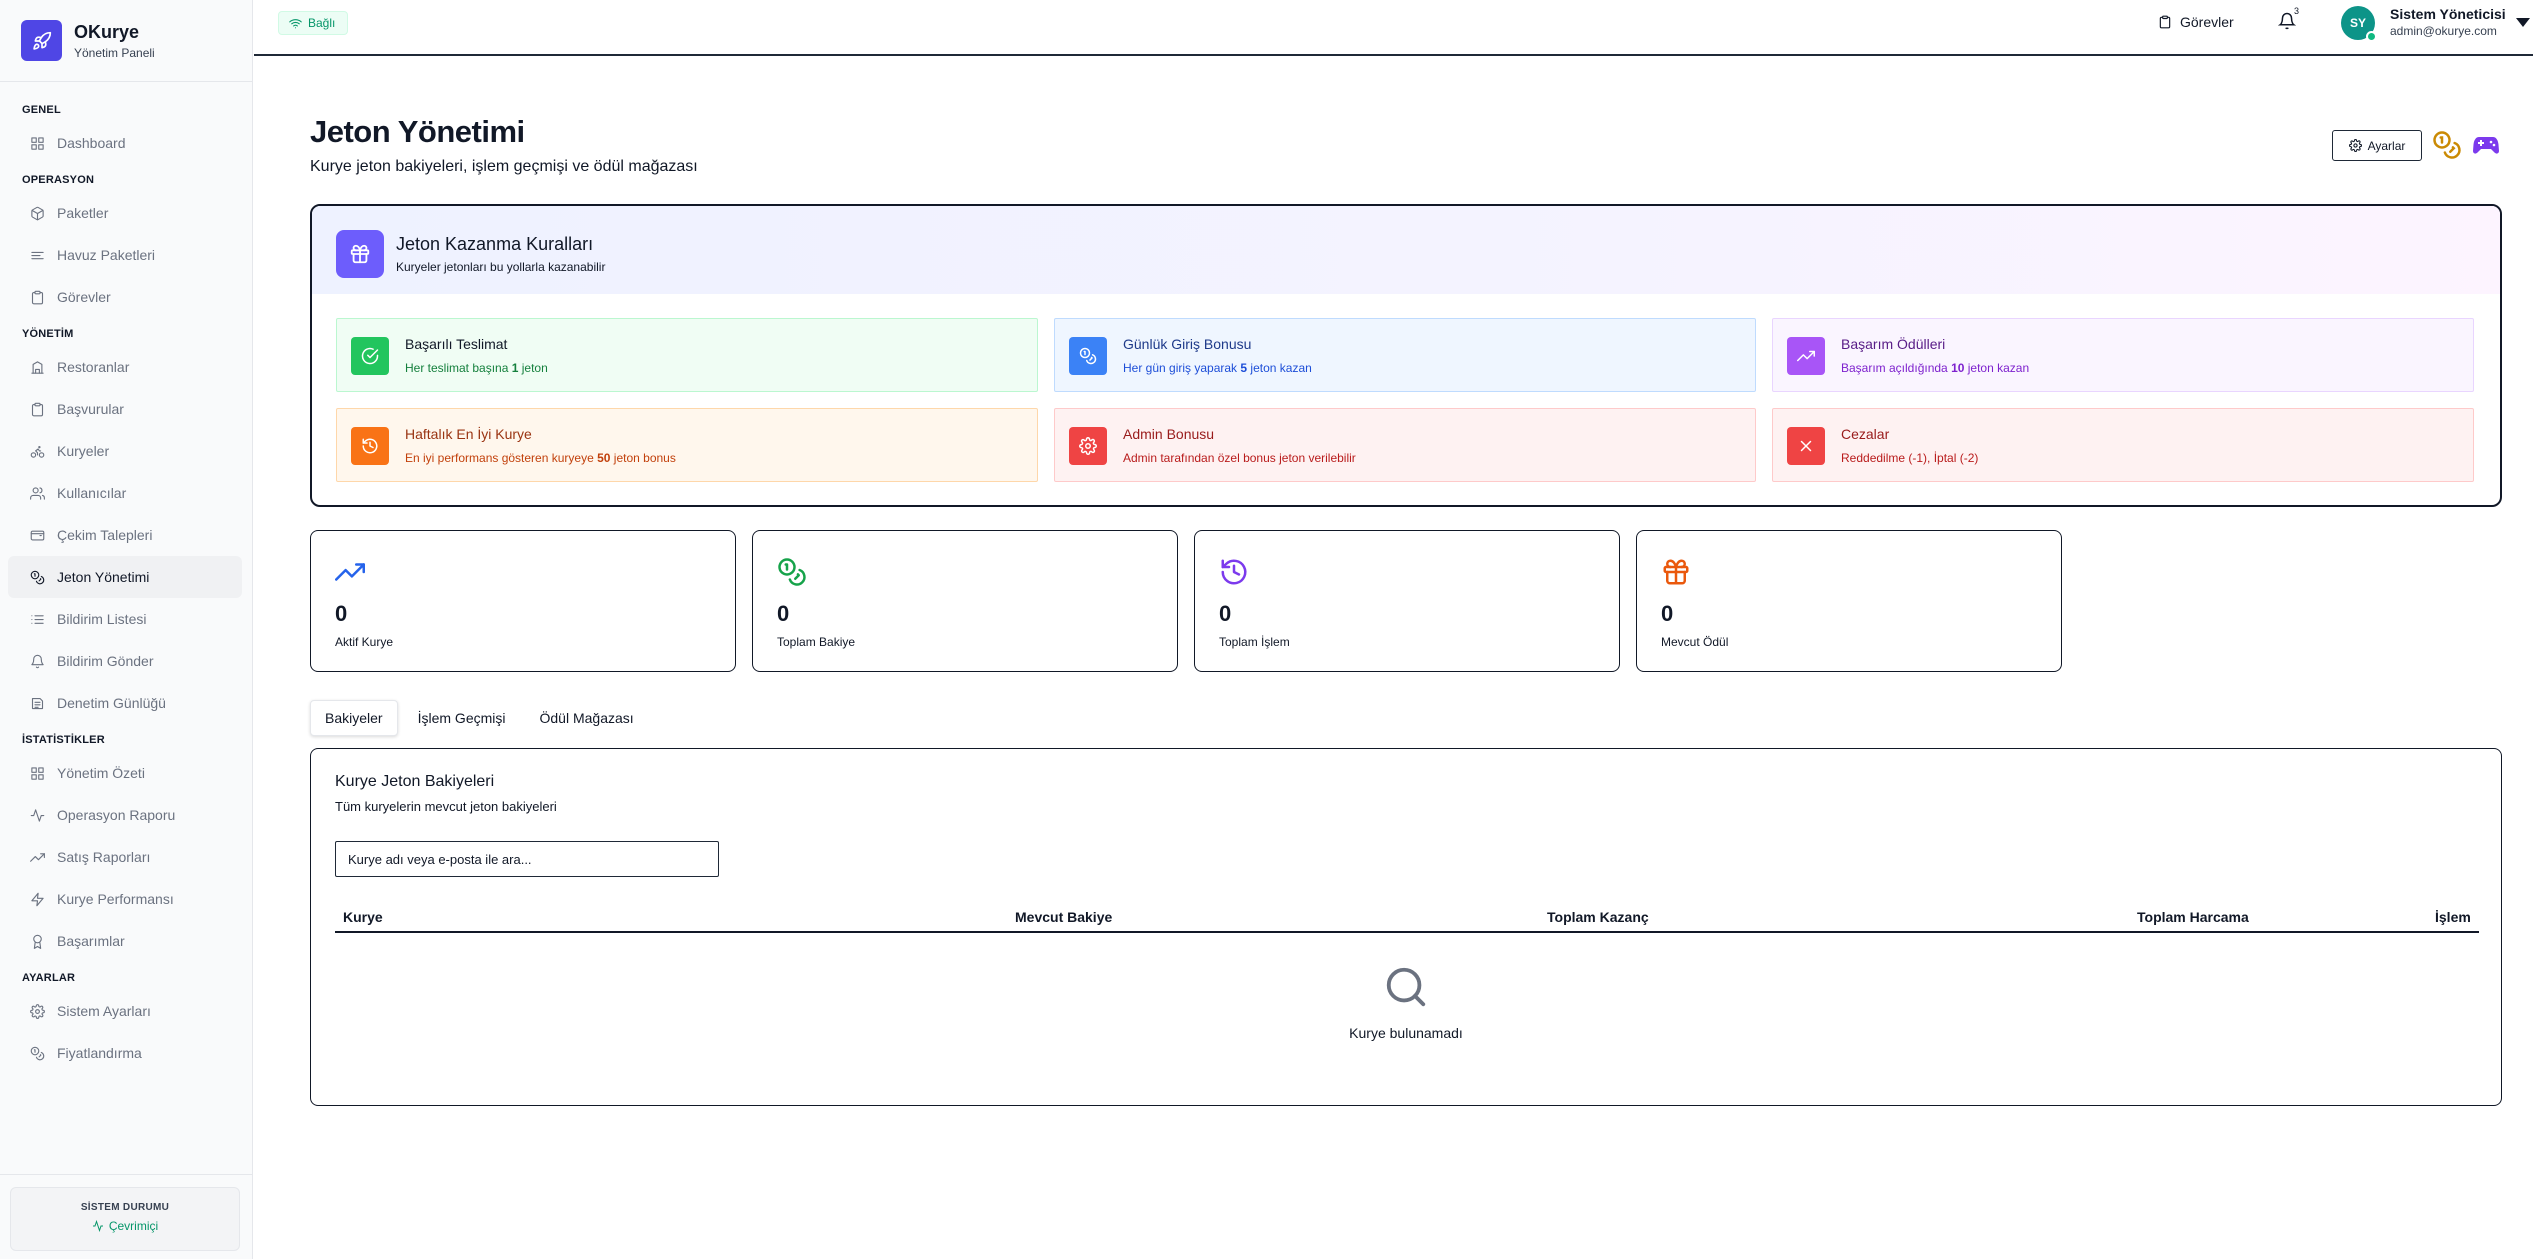 The image size is (2533, 1259). What do you see at coordinates (2288, 20) in the screenshot?
I see `notifications-button: 3` at bounding box center [2288, 20].